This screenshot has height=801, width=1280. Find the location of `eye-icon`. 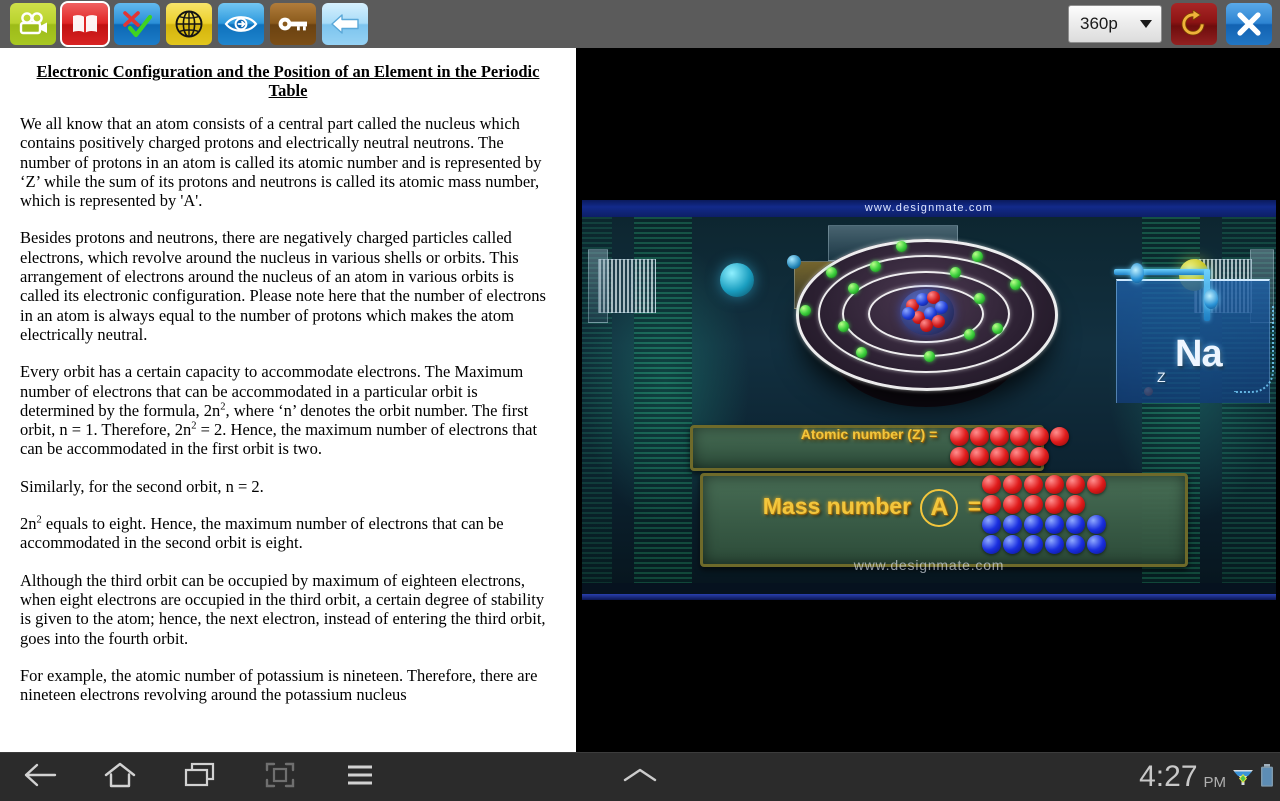

eye-icon is located at coordinates (241, 24).